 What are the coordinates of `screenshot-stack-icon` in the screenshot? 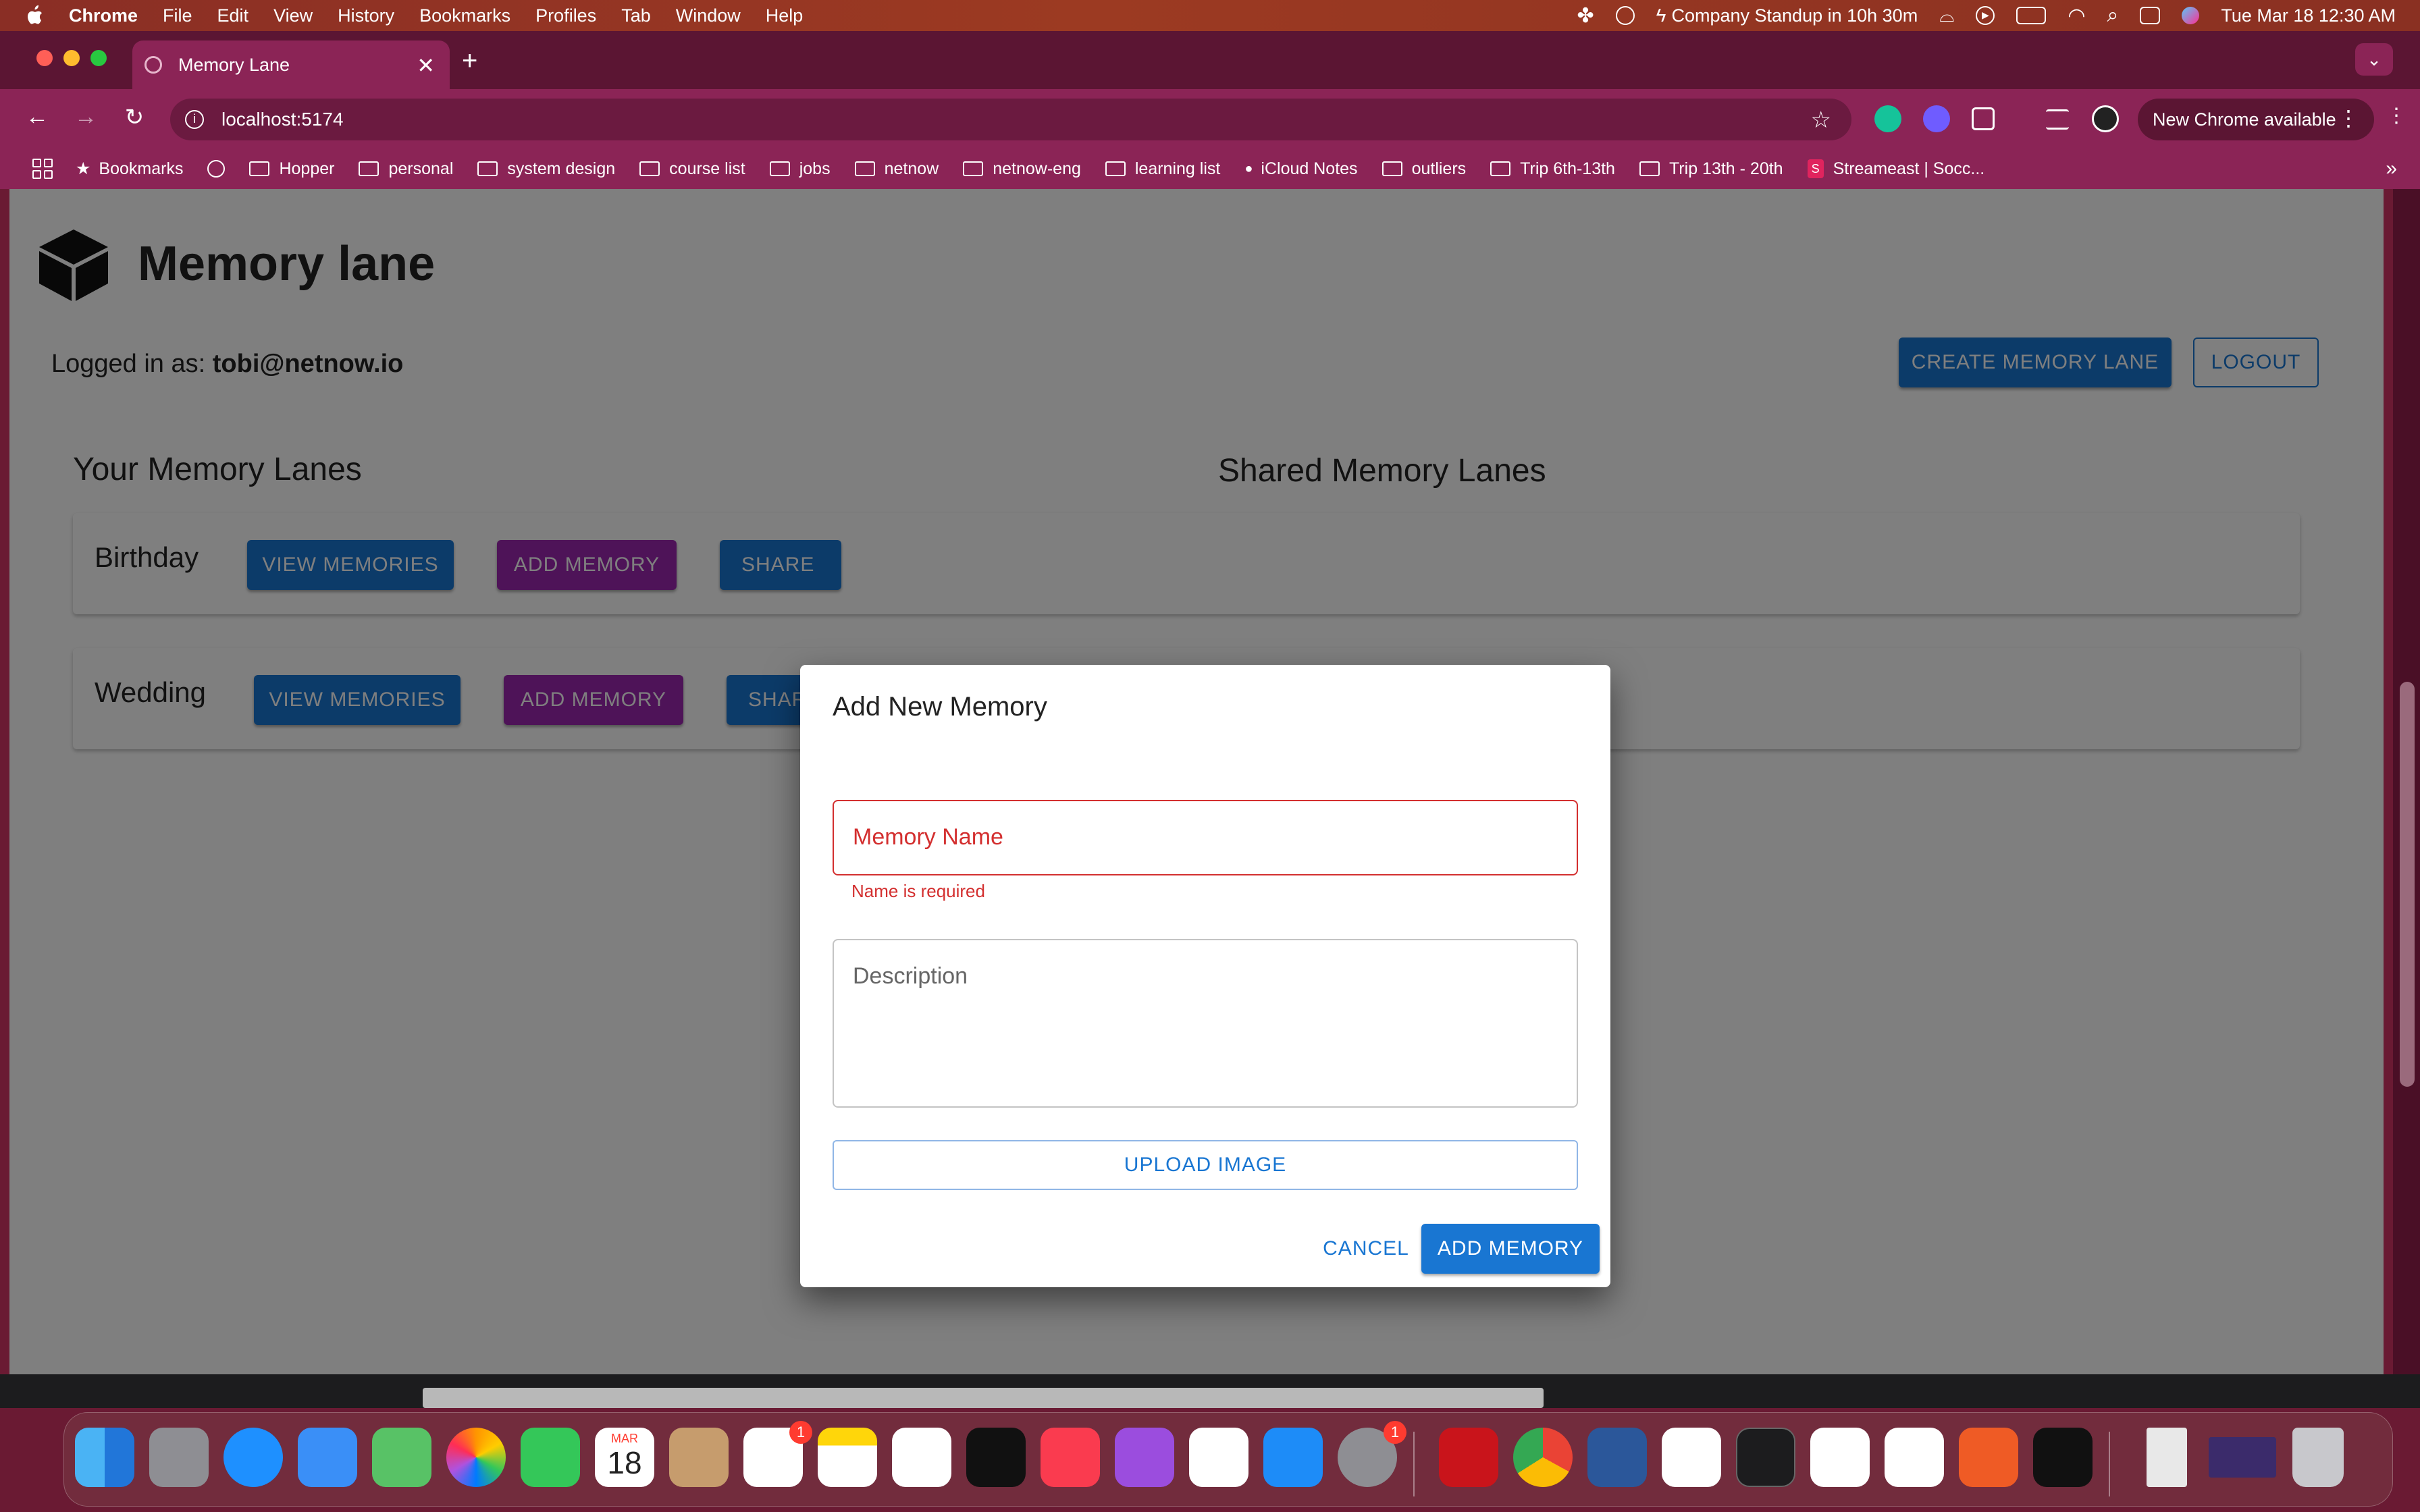 It's located at (2242, 1457).